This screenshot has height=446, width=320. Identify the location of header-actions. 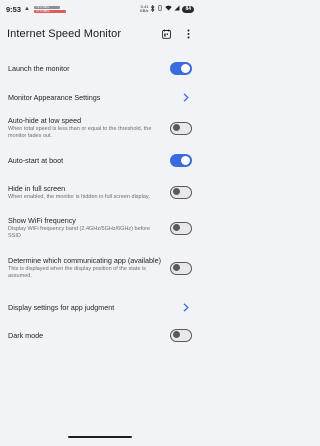
(177, 34).